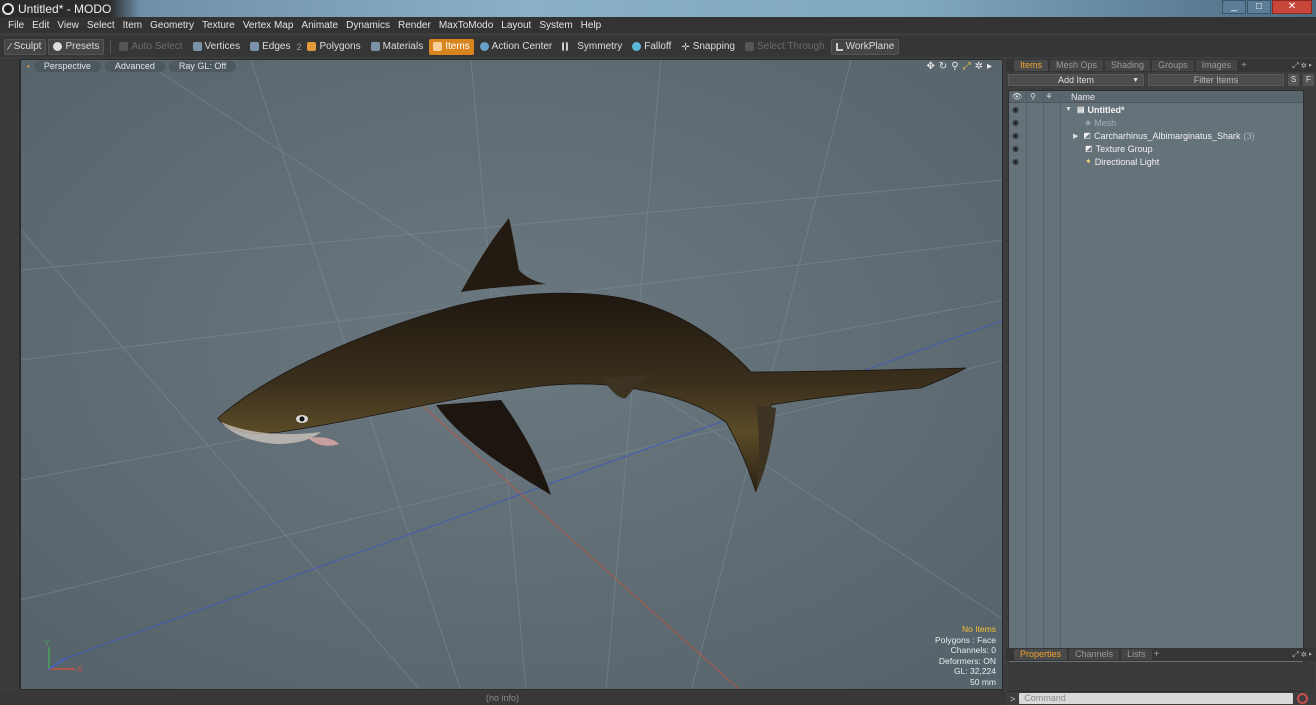 The width and height of the screenshot is (1316, 705). Describe the element at coordinates (1128, 65) in the screenshot. I see `tab-shading: Shading` at that location.